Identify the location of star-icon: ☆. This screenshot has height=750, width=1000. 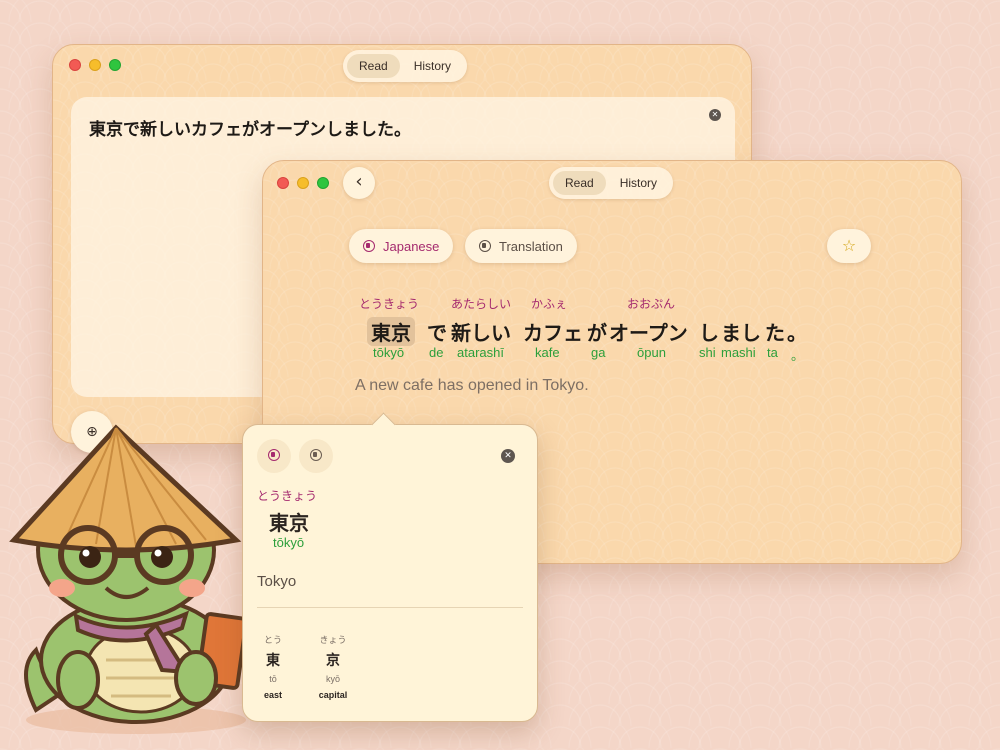
(849, 246).